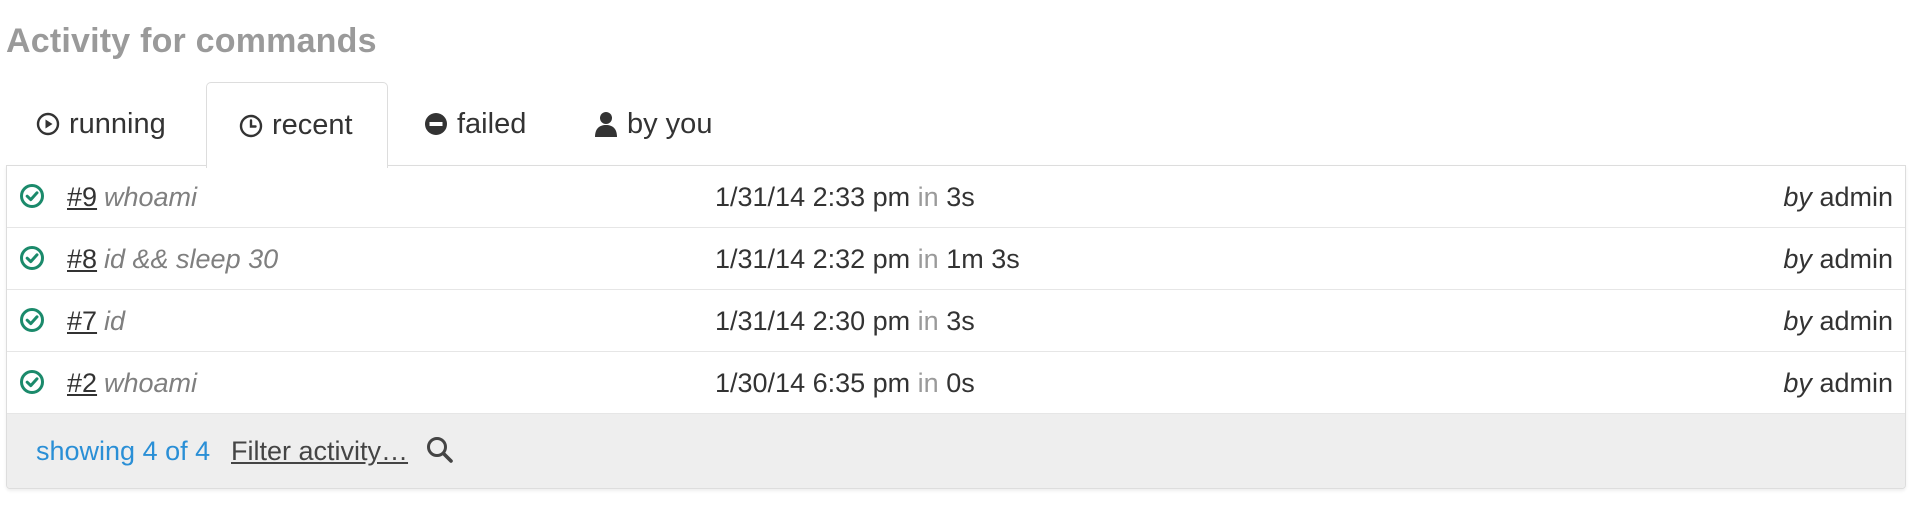 The width and height of the screenshot is (1924, 510). I want to click on play-circle-icon, so click(48, 124).